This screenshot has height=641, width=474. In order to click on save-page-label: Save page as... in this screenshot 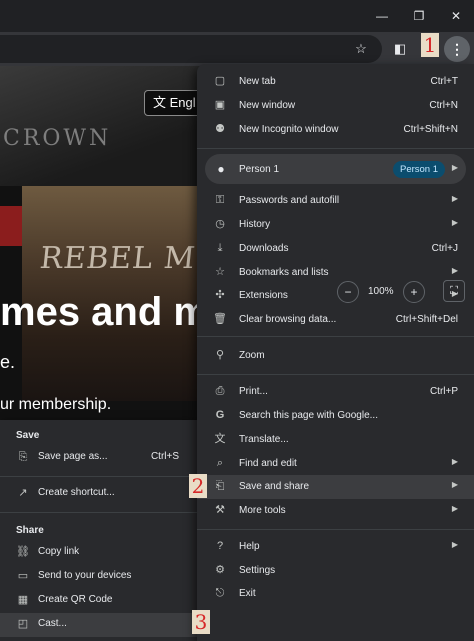, I will do `click(73, 456)`.